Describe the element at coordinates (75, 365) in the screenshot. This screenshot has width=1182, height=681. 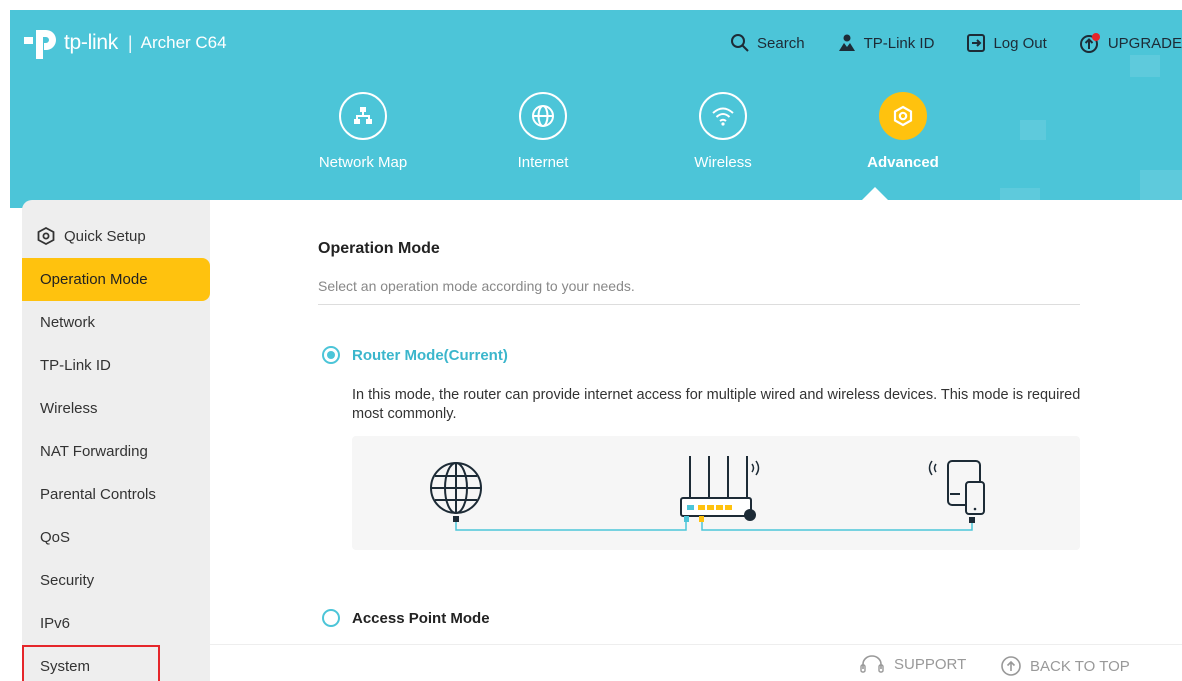
I see `sidebar-item-label: TP-Link ID` at that location.